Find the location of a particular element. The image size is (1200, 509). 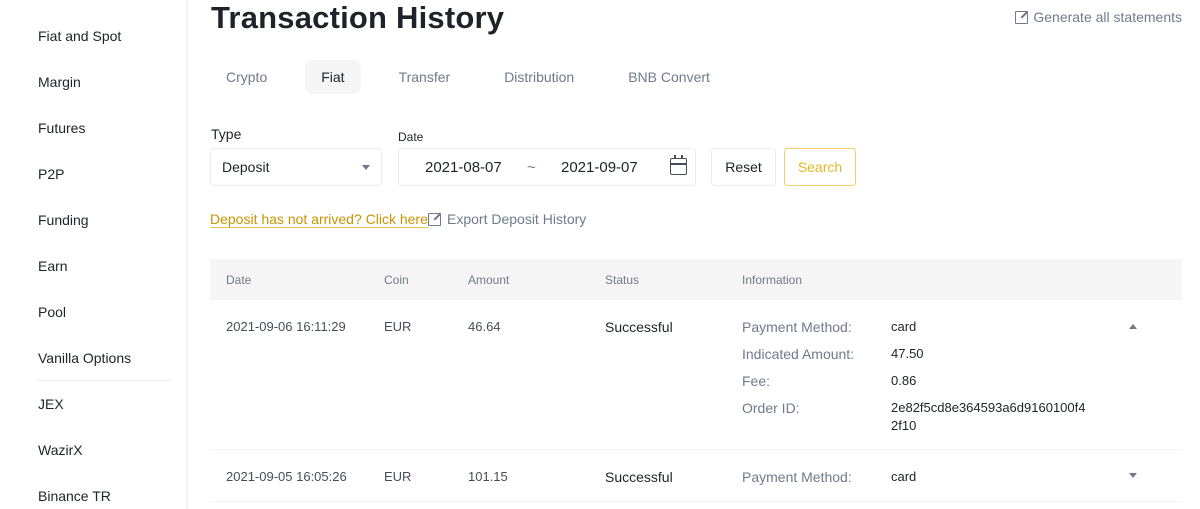

caret-down-icon is located at coordinates (366, 167).